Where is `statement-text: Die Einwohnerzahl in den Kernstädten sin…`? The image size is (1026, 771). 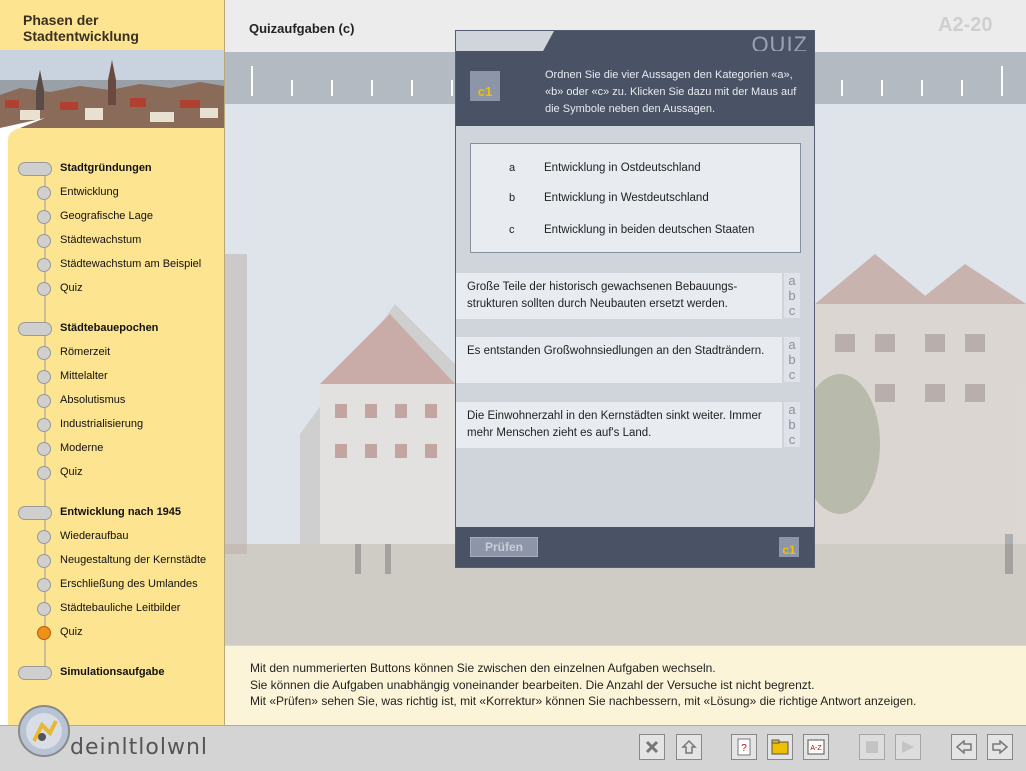
statement-text: Die Einwohnerzahl in den Kernstädten sin… is located at coordinates (614, 424).